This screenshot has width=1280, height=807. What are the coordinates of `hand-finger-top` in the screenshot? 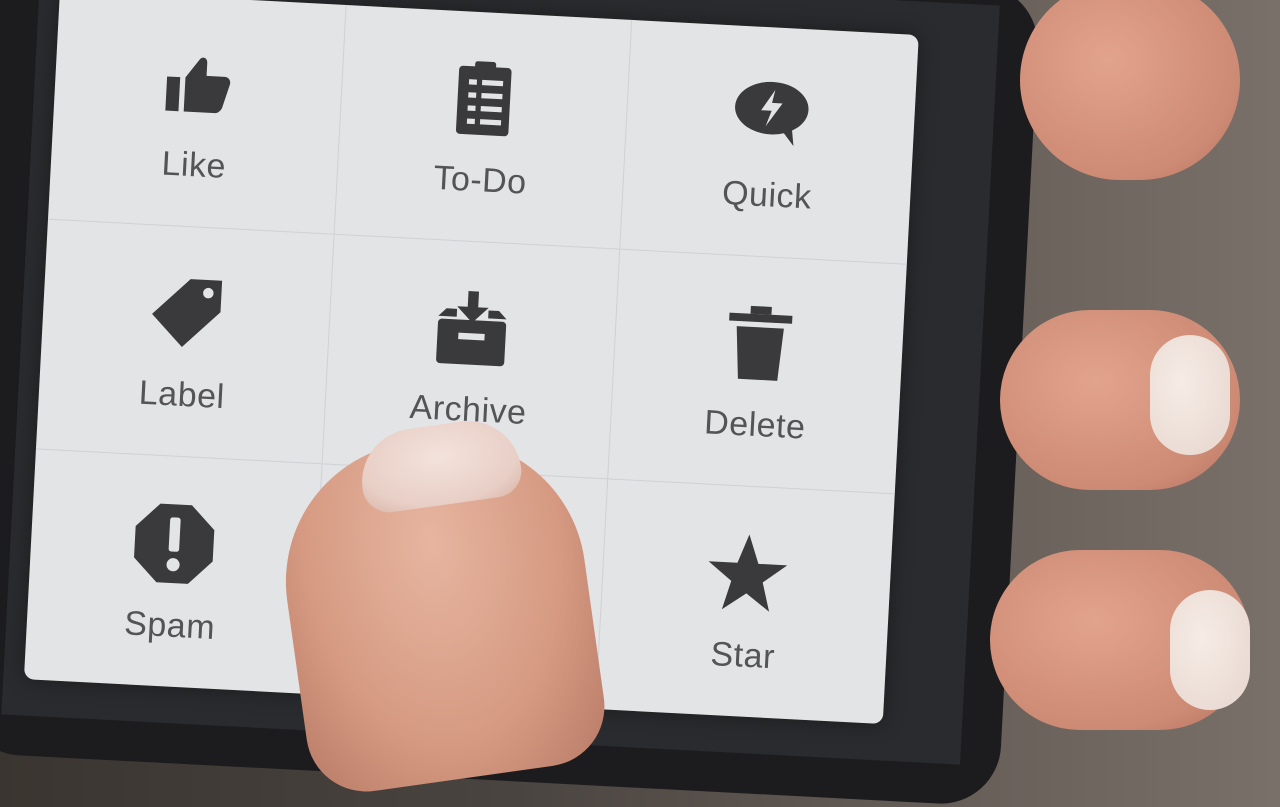 It's located at (1130, 90).